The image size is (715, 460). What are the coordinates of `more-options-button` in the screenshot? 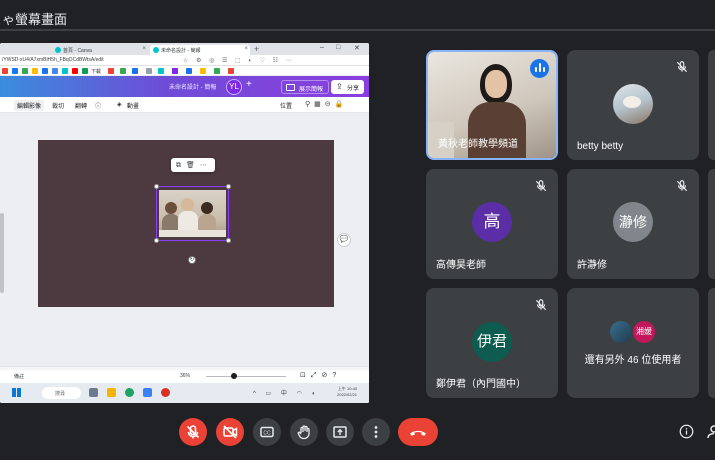 It's located at (376, 432).